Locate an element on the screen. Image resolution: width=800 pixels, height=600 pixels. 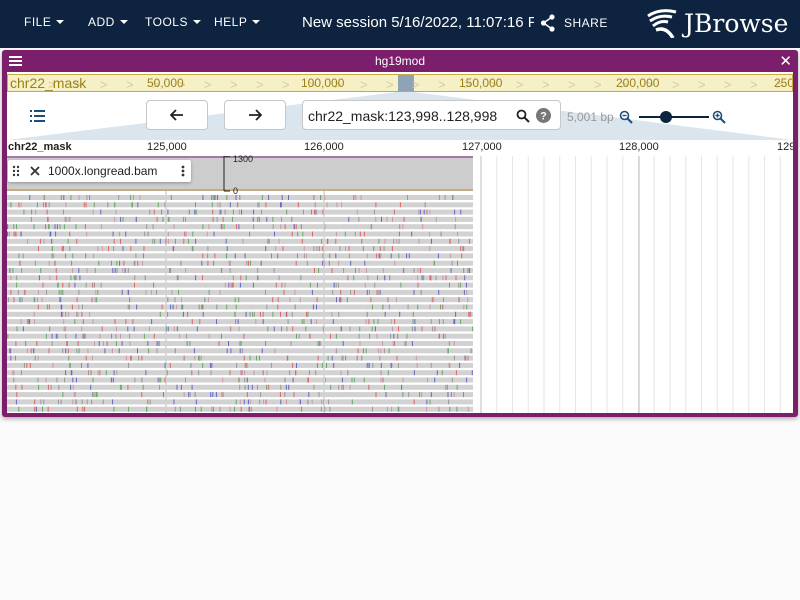
zoom-out-icon is located at coordinates (626, 117).